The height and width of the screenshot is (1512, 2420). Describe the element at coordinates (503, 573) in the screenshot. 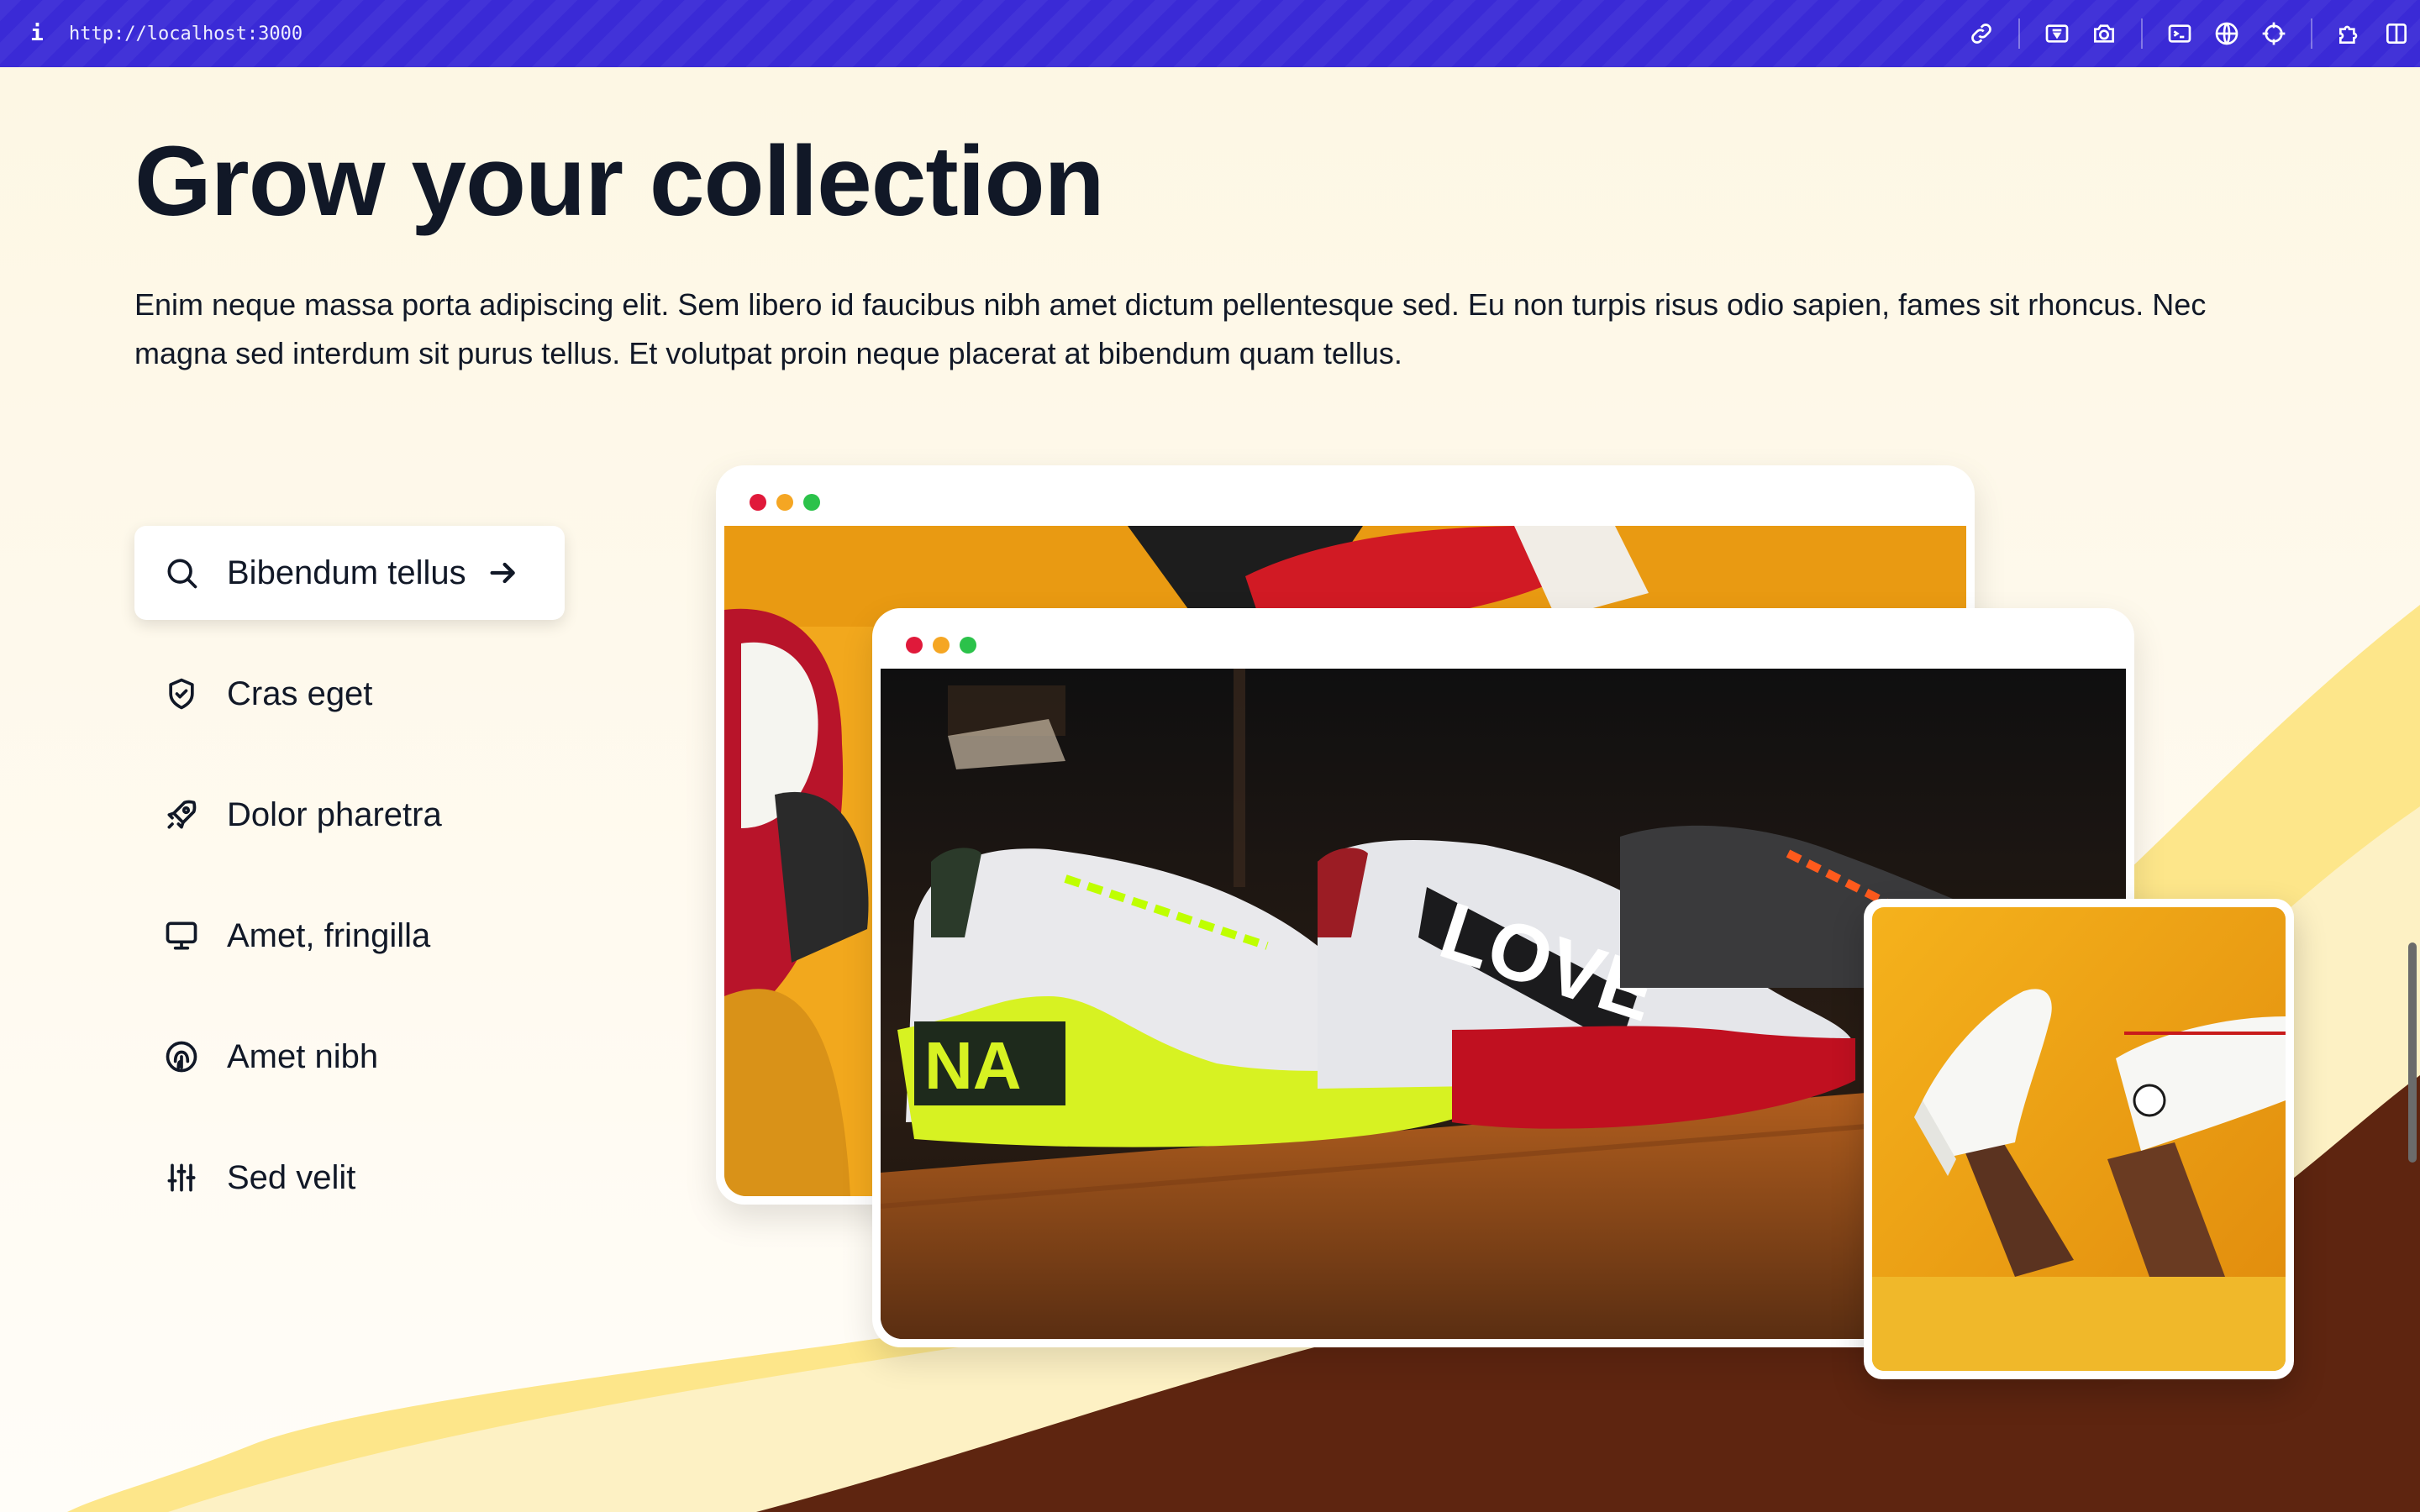

I see `arrow-right-icon` at that location.